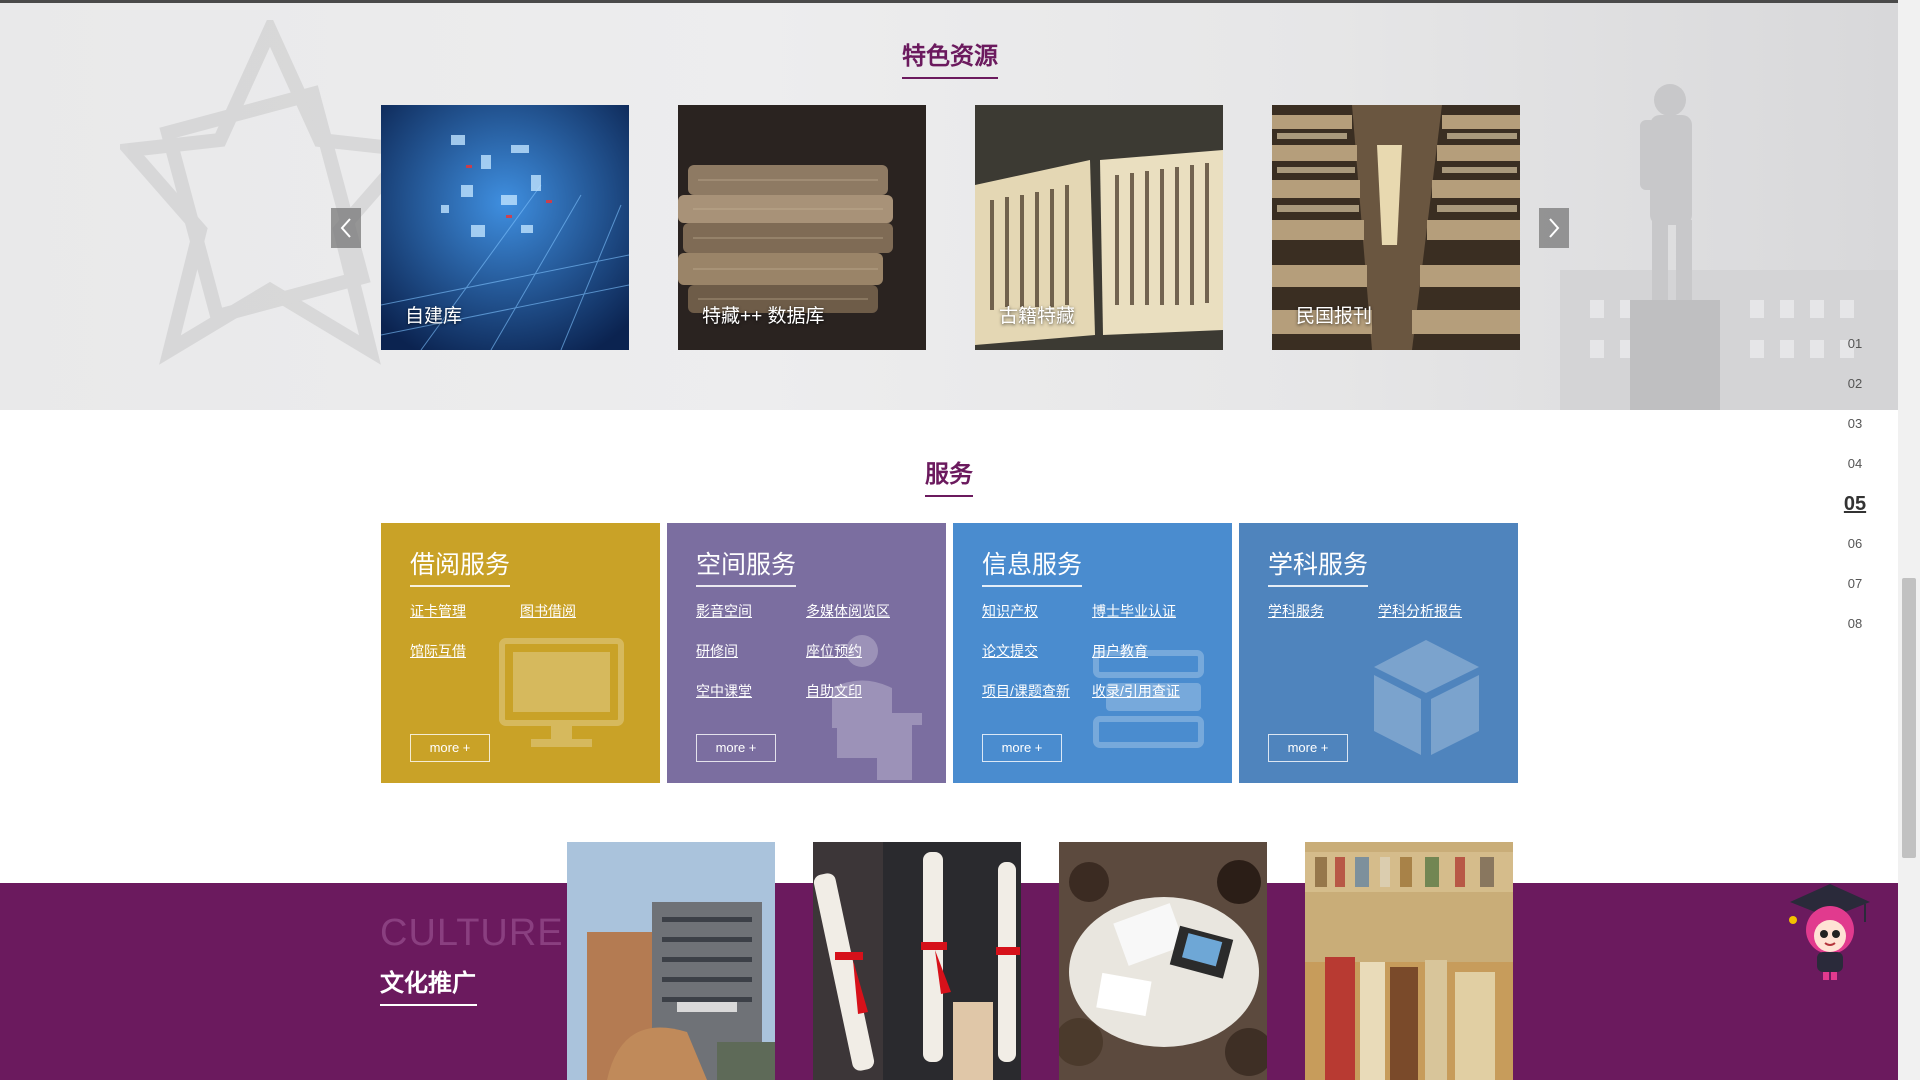 The width and height of the screenshot is (1920, 1080). I want to click on section-side-nav: 01 02 03 04 05 06 07 08, so click(1855, 494).